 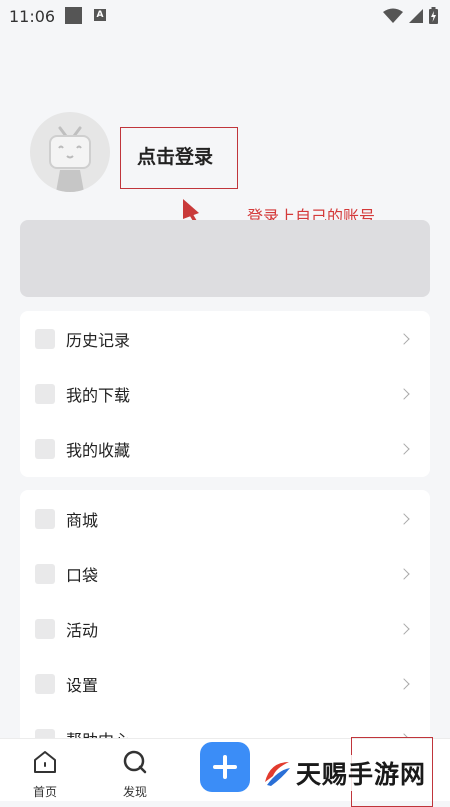 I want to click on notification-square-icon, so click(x=73, y=15).